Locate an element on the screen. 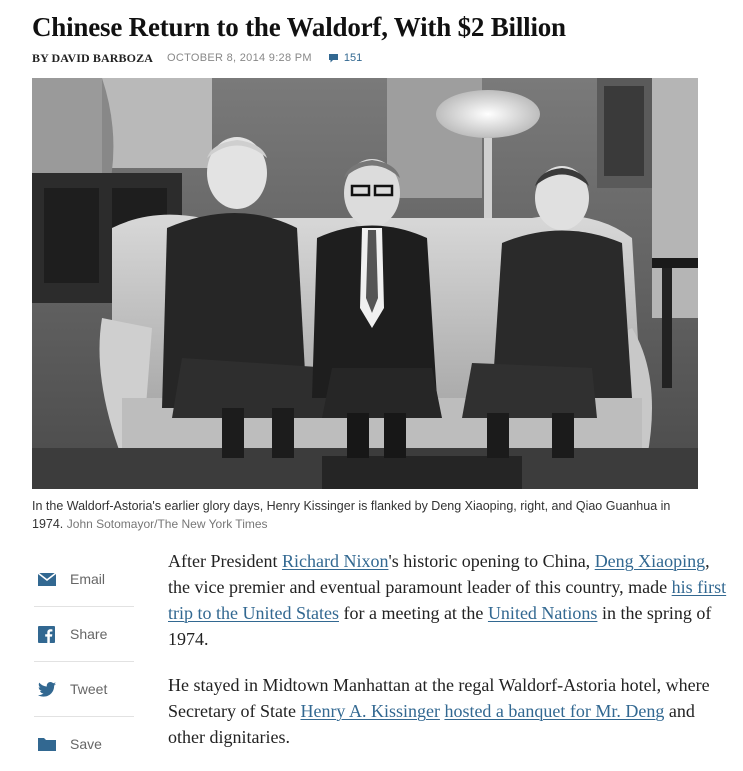 This screenshot has height=771, width=743. share-facebook-label: Share is located at coordinates (89, 634).